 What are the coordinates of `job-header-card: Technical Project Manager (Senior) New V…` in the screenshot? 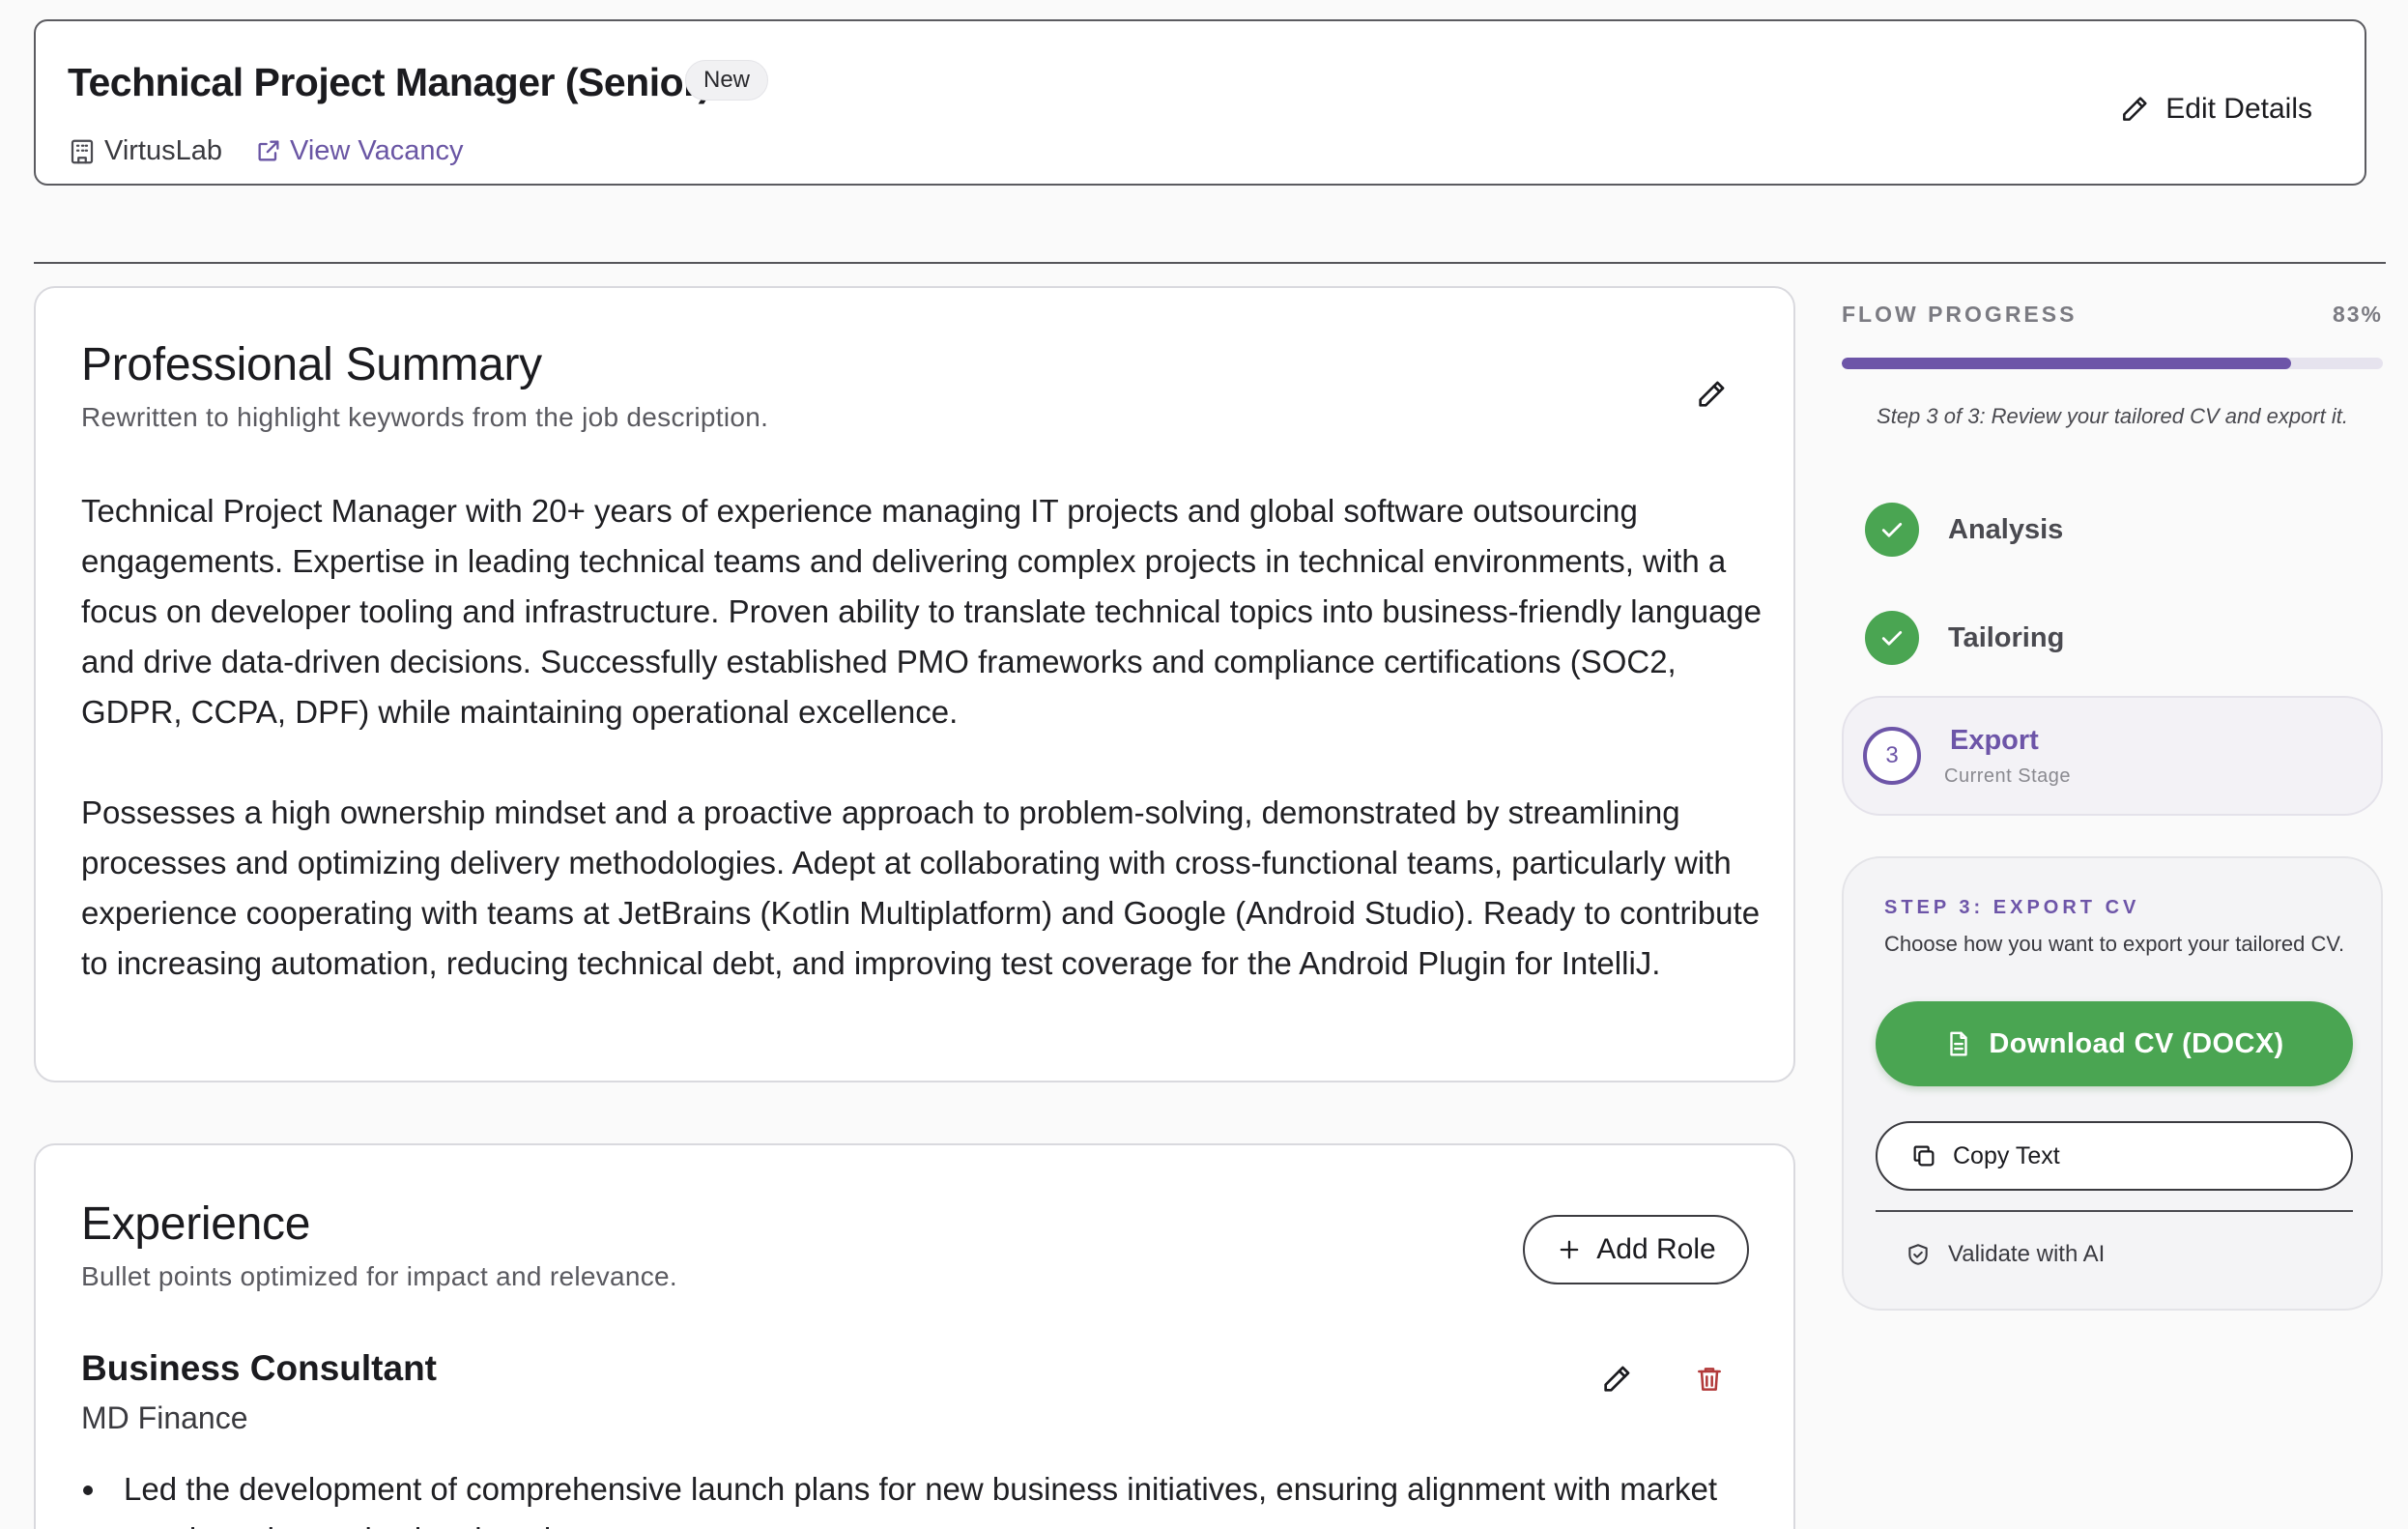 It's located at (1200, 102).